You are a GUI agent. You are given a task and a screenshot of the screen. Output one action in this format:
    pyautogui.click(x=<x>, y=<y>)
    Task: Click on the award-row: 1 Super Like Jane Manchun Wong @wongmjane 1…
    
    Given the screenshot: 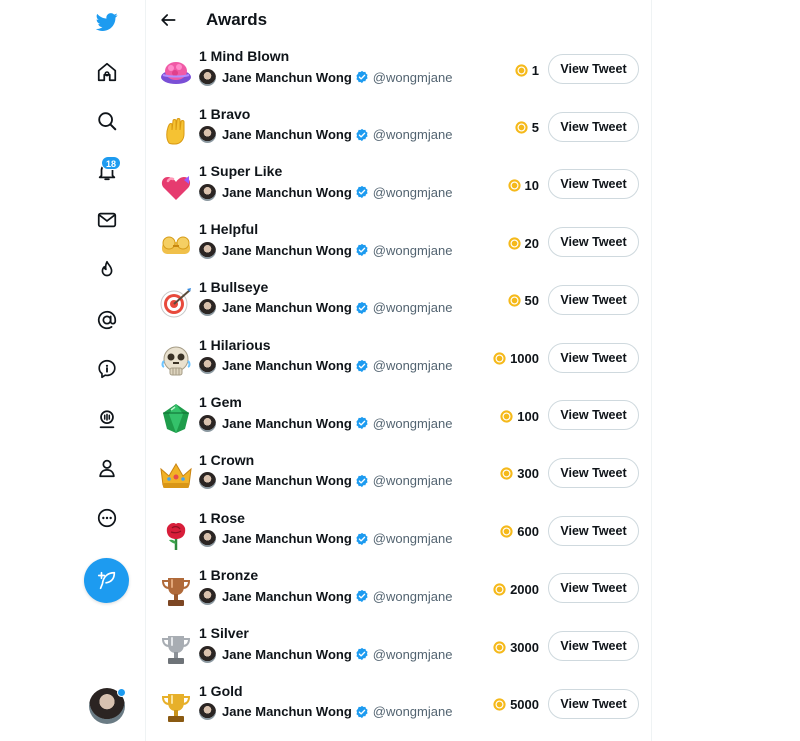 What is the action you would take?
    pyautogui.click(x=398, y=190)
    